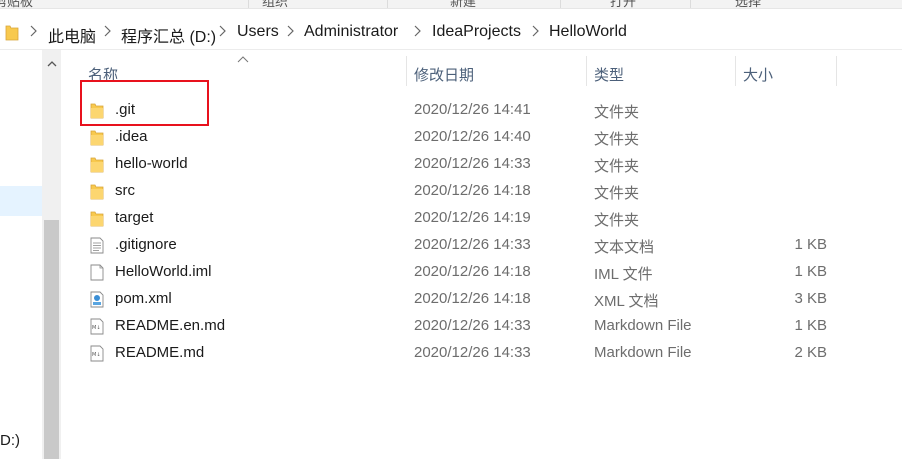  I want to click on scroll-up-icon, so click(52, 63).